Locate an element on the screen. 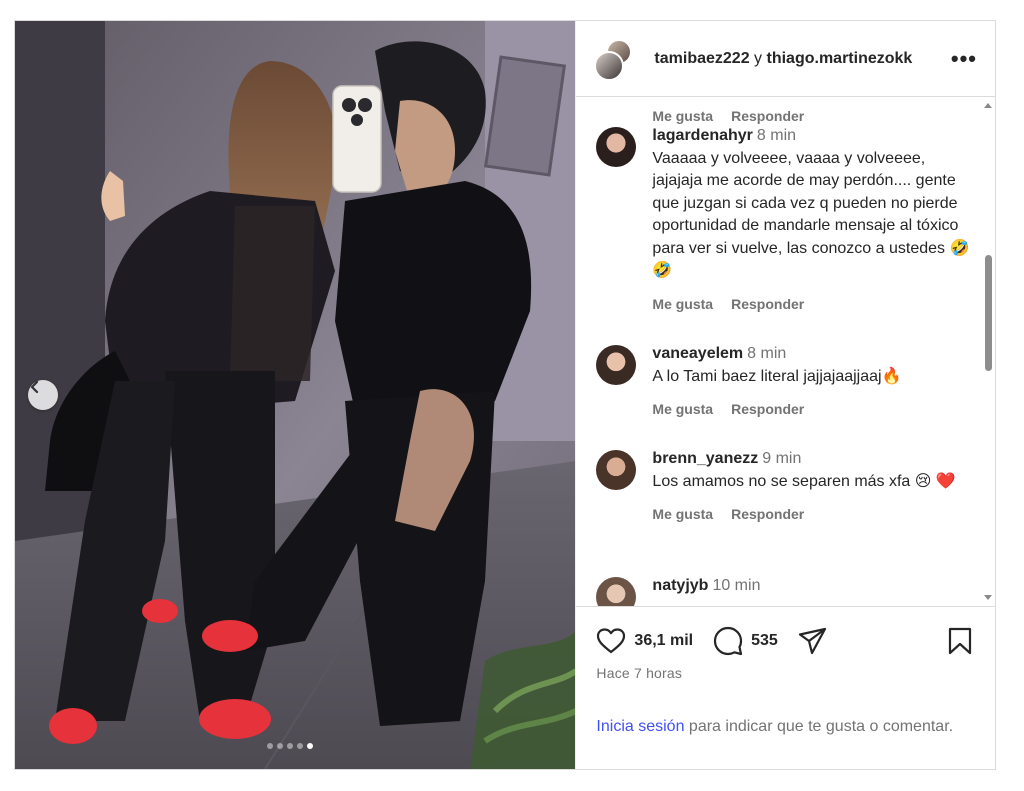 This screenshot has height=791, width=1024. more-horizontal-icon: ••• is located at coordinates (963, 58).